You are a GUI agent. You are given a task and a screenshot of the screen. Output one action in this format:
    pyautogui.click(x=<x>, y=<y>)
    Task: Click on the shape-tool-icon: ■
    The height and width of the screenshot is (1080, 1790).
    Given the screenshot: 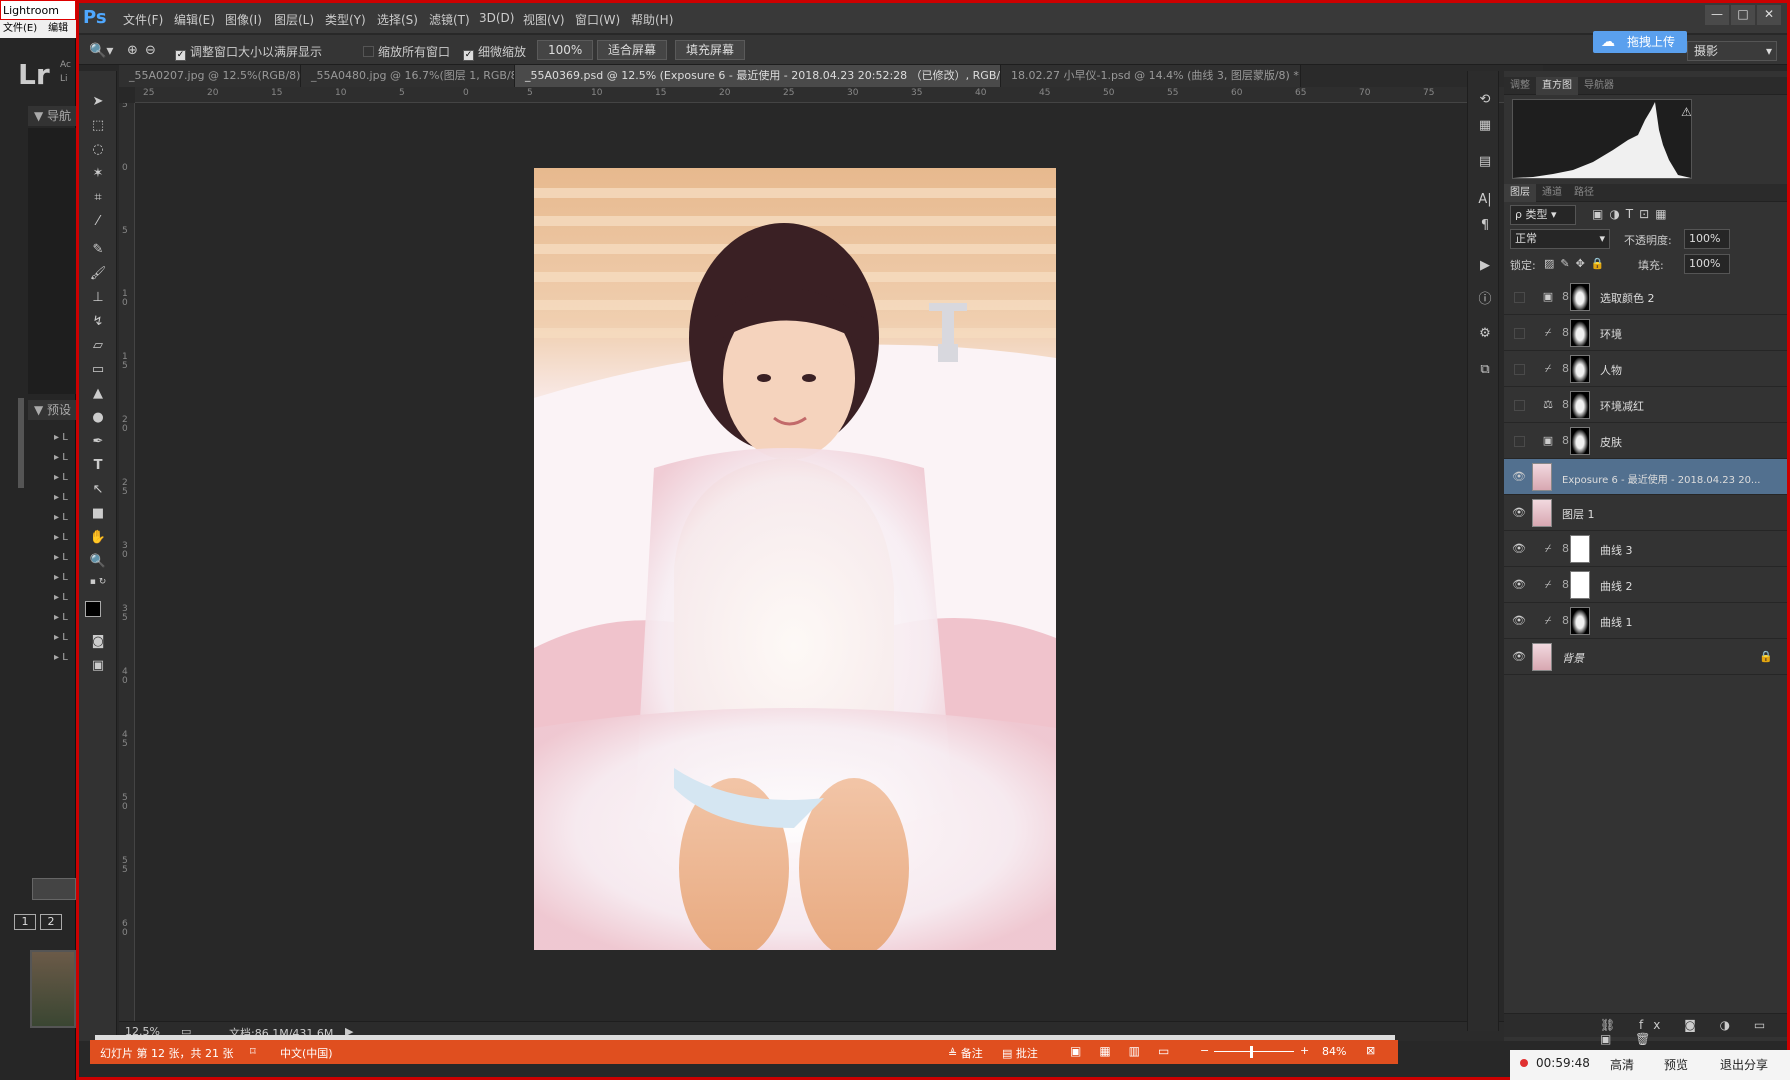 What is the action you would take?
    pyautogui.click(x=98, y=514)
    